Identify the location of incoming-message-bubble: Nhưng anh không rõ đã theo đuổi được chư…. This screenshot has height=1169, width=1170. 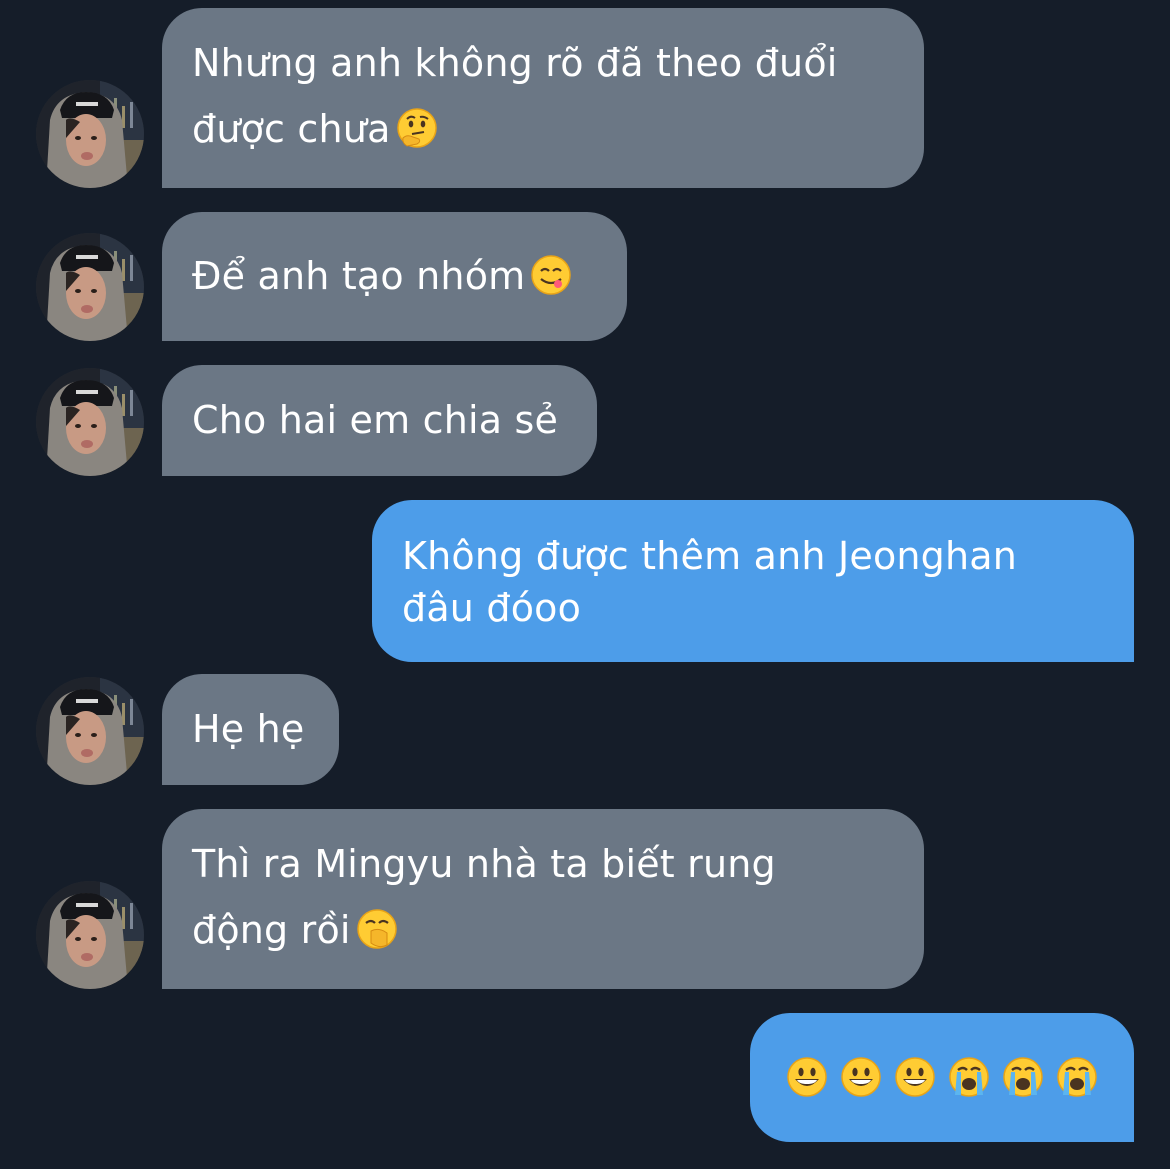
(543, 98).